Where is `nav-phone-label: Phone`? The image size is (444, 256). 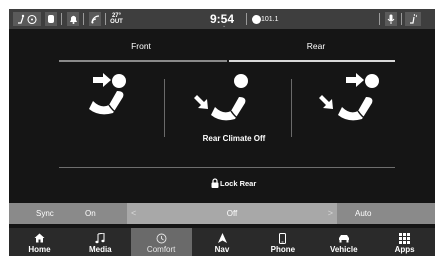 nav-phone-label: Phone is located at coordinates (283, 249).